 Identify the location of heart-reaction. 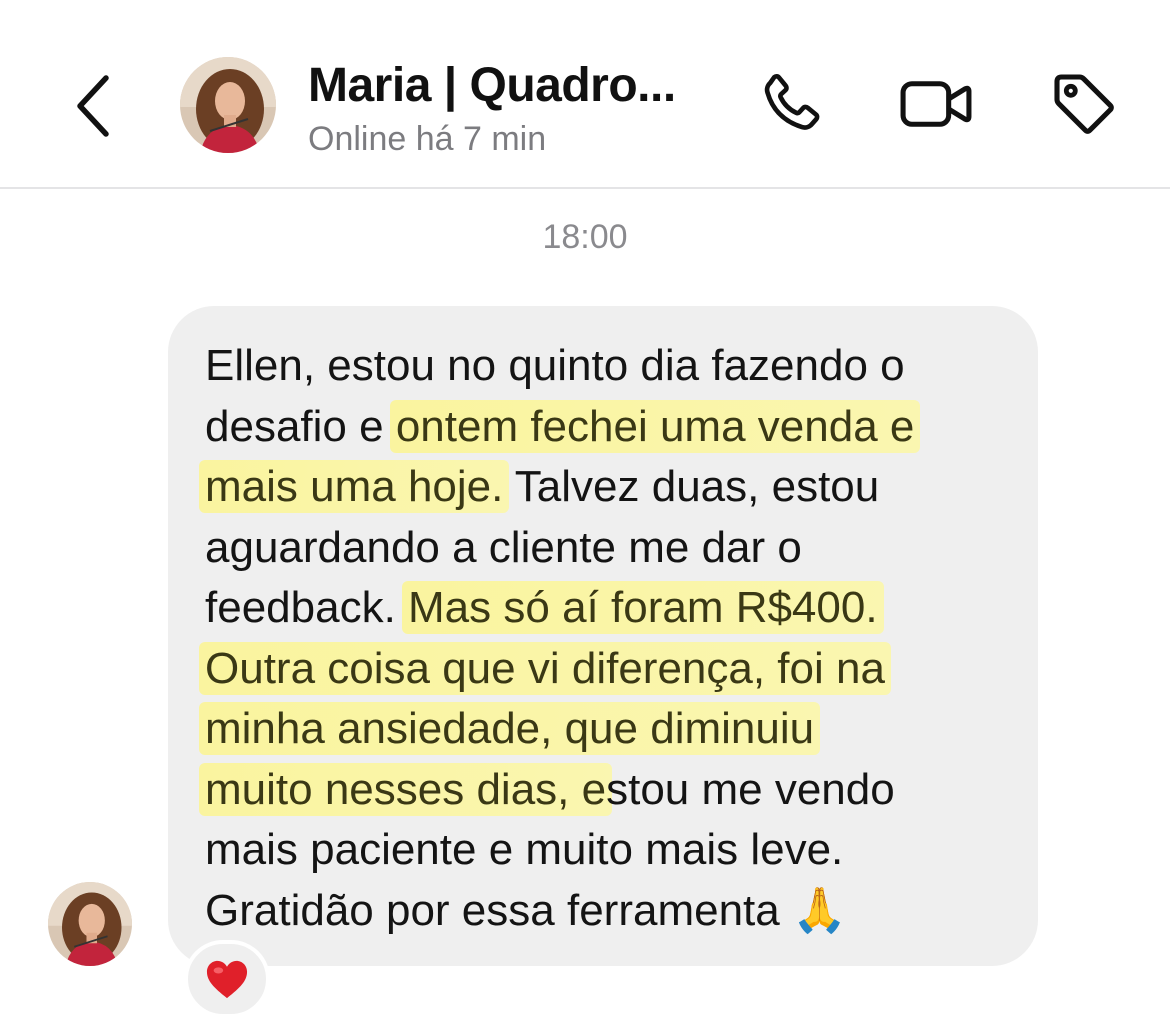
(227, 979).